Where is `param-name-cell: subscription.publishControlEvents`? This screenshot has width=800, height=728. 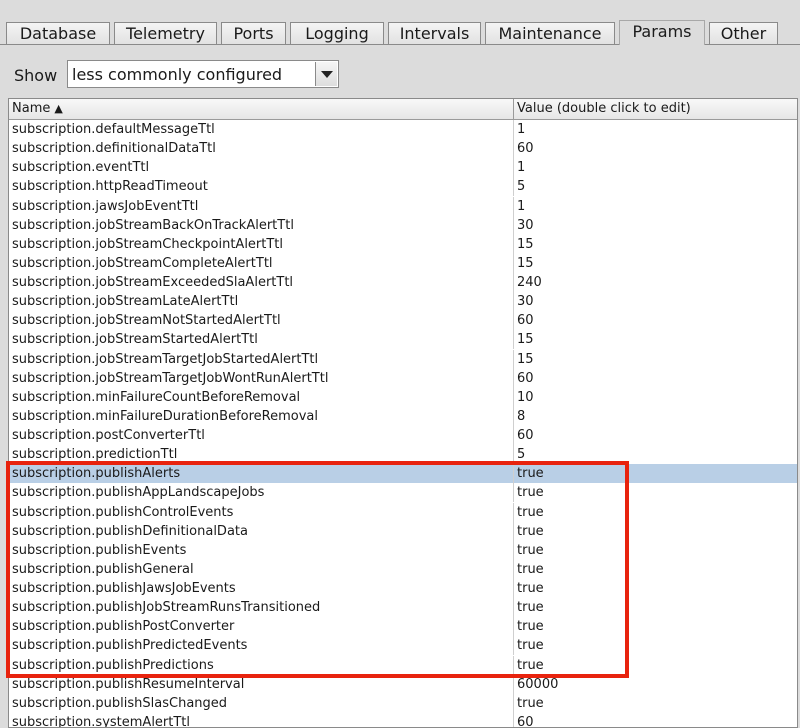
param-name-cell: subscription.publishControlEvents is located at coordinates (261, 512).